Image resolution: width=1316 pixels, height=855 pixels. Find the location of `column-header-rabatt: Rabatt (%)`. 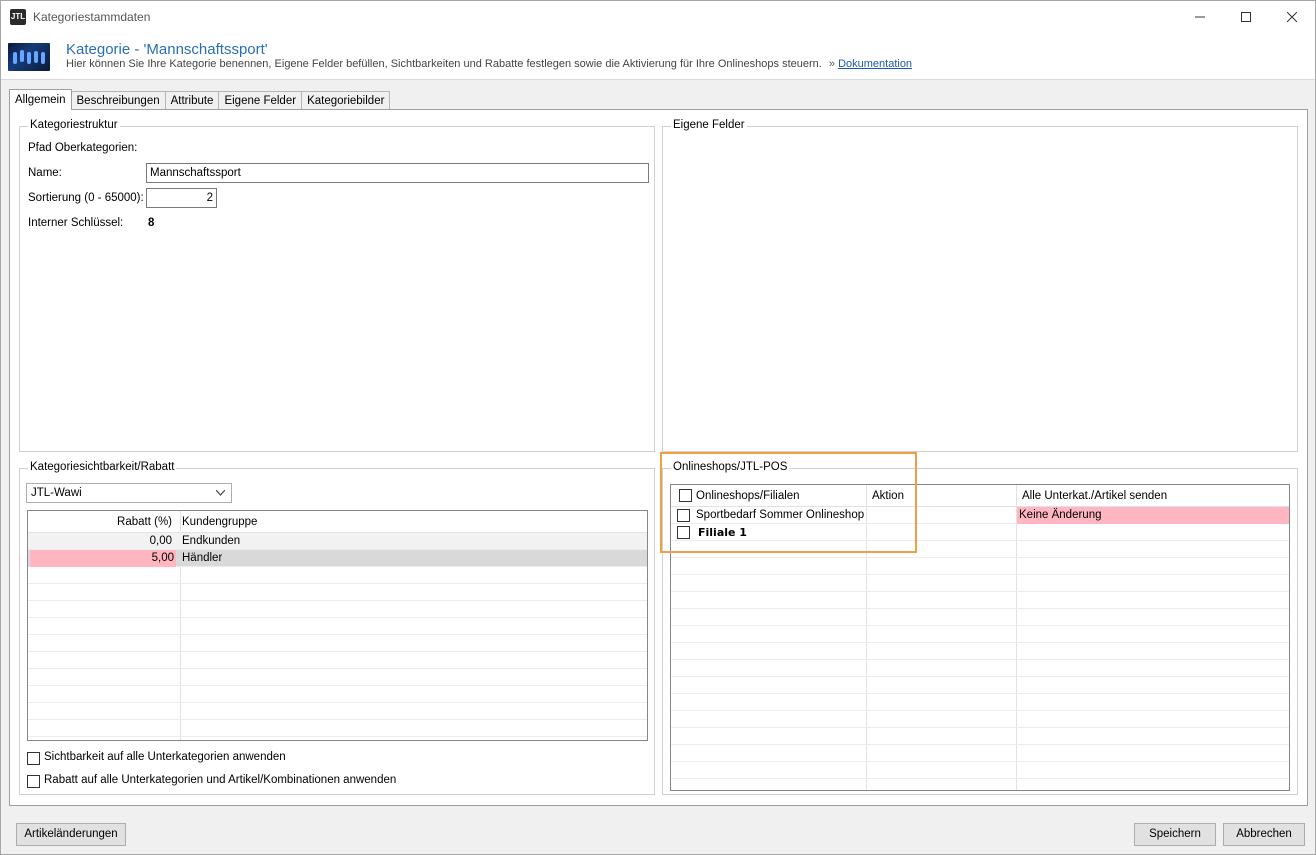

column-header-rabatt: Rabatt (%) is located at coordinates (102, 522).